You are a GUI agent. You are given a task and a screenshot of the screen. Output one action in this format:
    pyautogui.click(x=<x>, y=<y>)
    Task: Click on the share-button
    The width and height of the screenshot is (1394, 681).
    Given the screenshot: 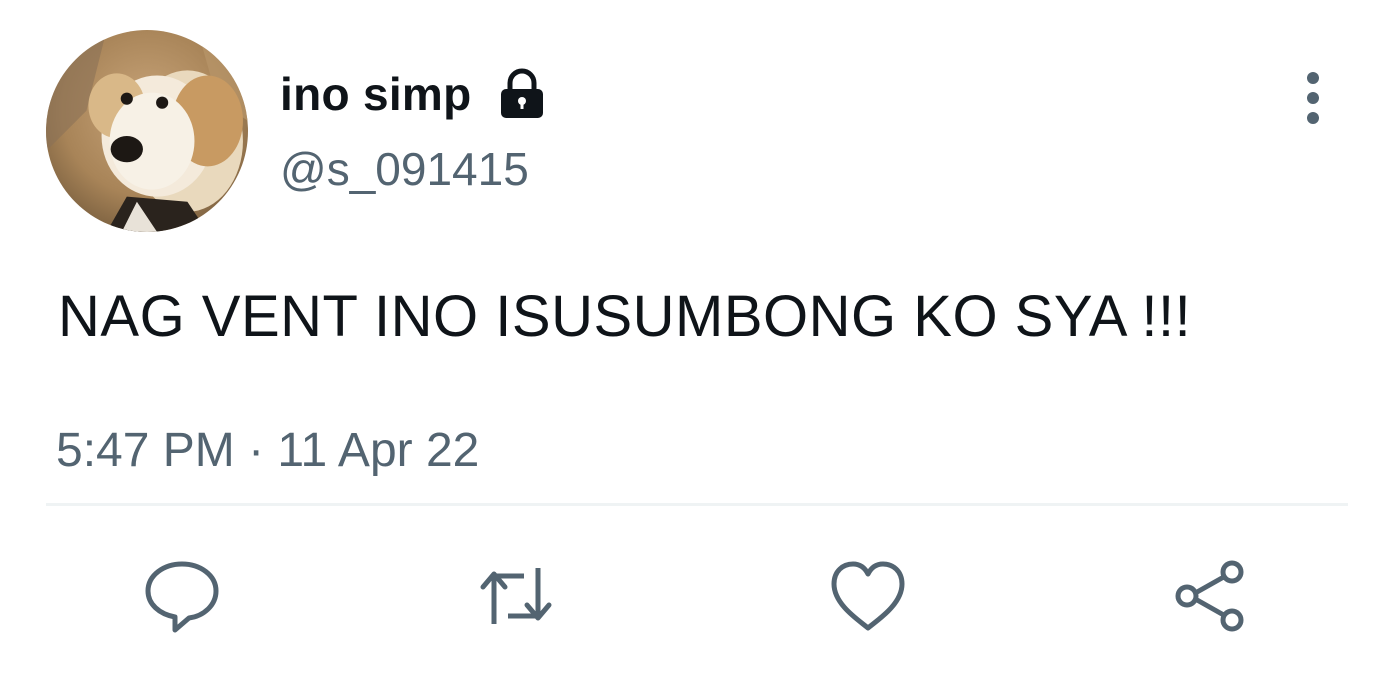 What is the action you would take?
    pyautogui.click(x=1210, y=596)
    